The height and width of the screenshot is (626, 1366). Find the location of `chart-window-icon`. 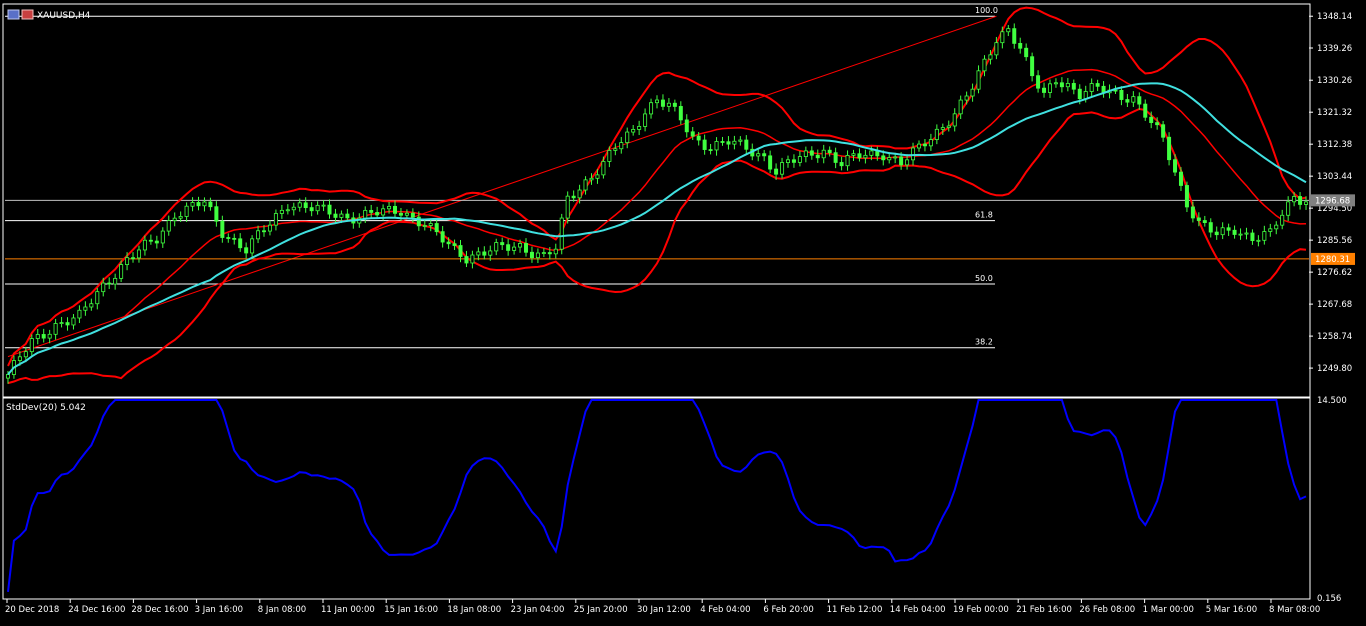

chart-window-icon is located at coordinates (13, 14).